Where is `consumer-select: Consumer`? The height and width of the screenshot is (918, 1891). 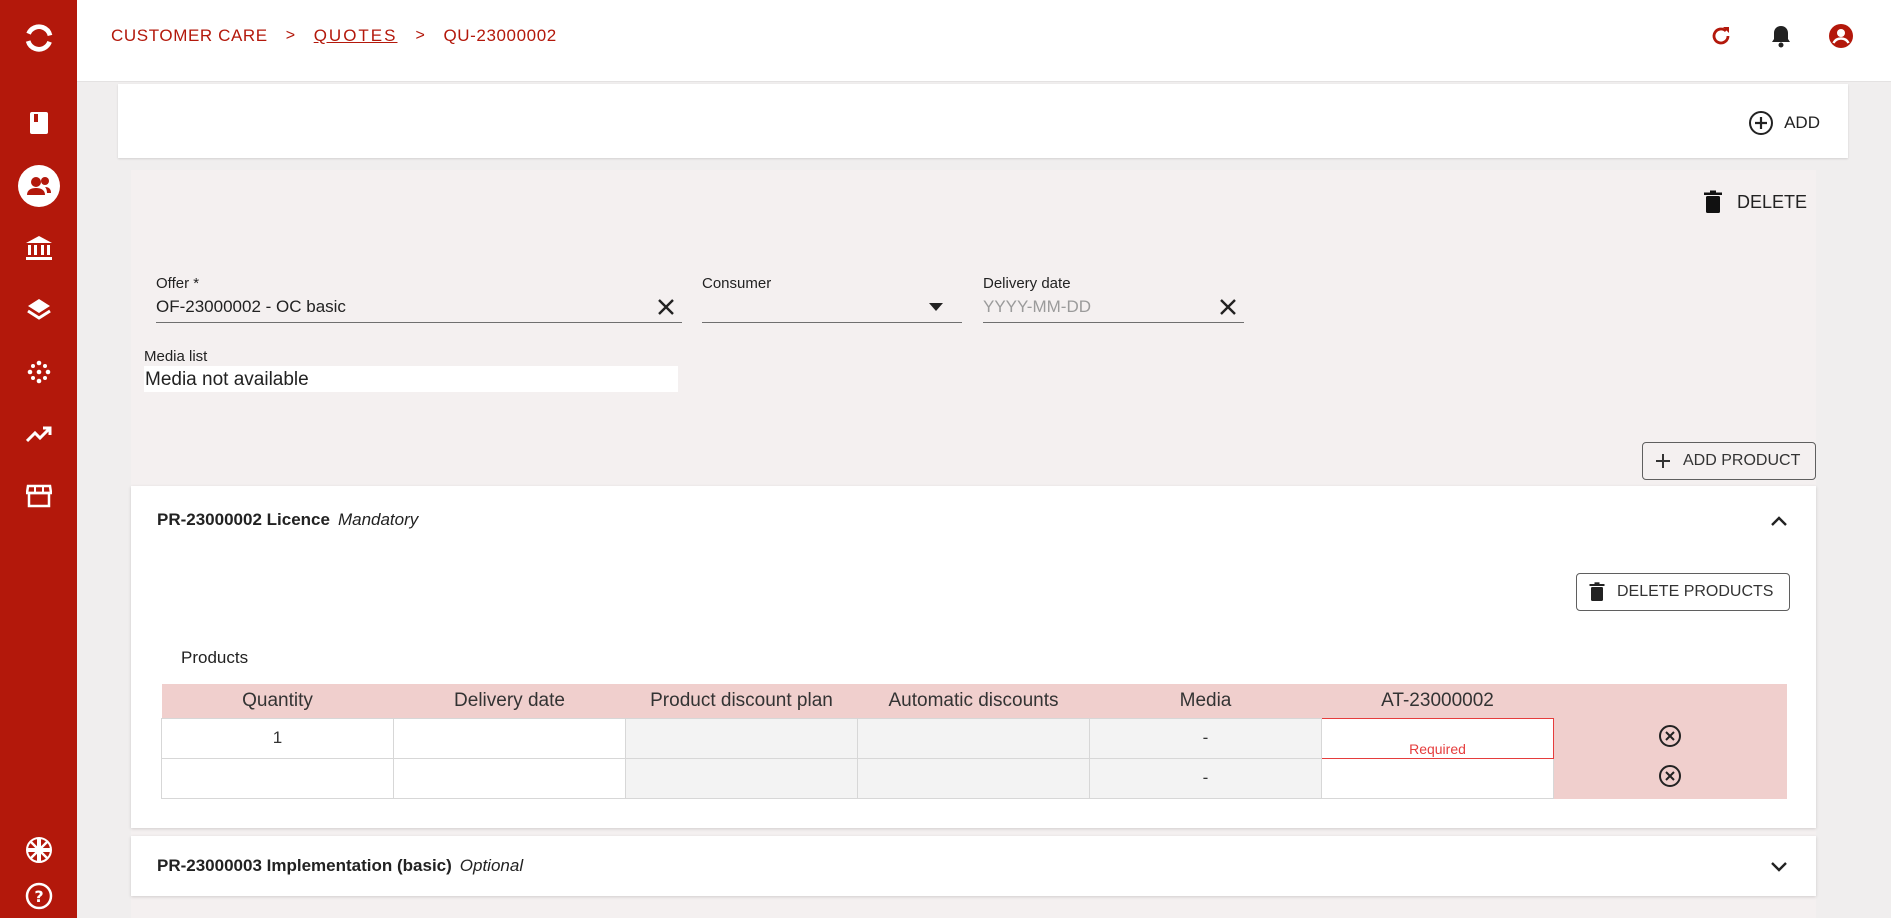 consumer-select: Consumer is located at coordinates (832, 299).